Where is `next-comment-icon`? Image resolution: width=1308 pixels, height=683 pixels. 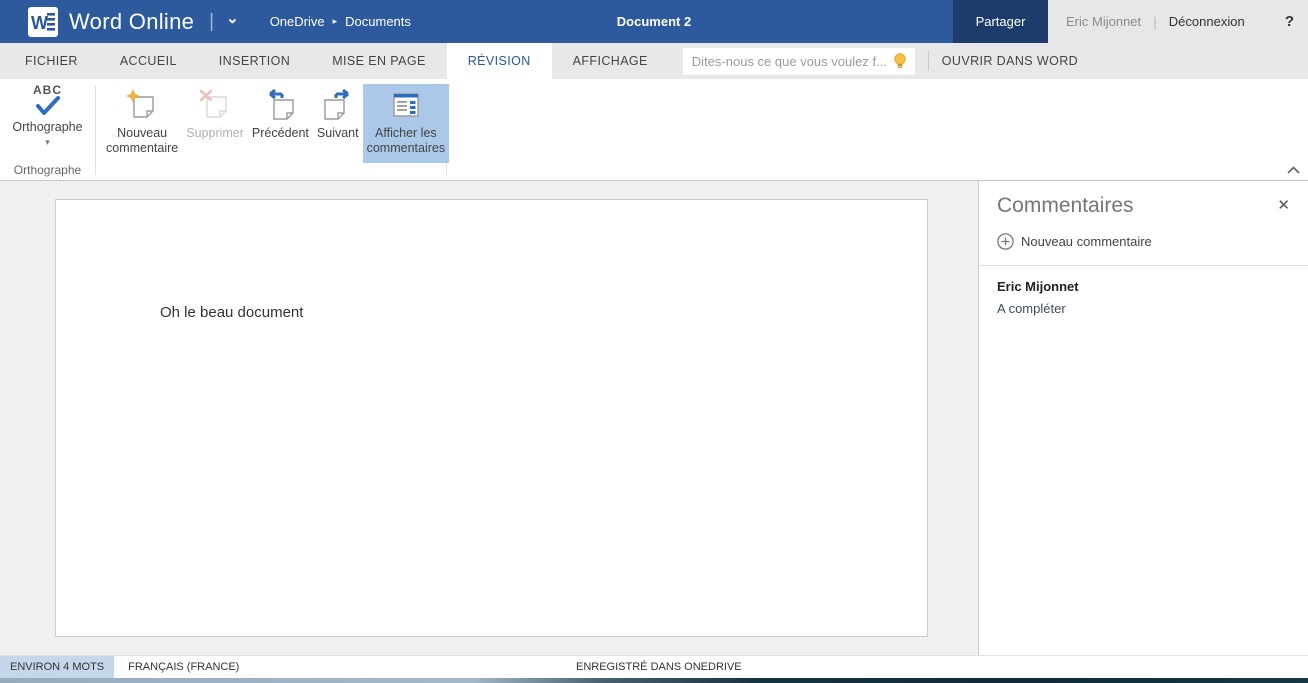 next-comment-icon is located at coordinates (336, 104).